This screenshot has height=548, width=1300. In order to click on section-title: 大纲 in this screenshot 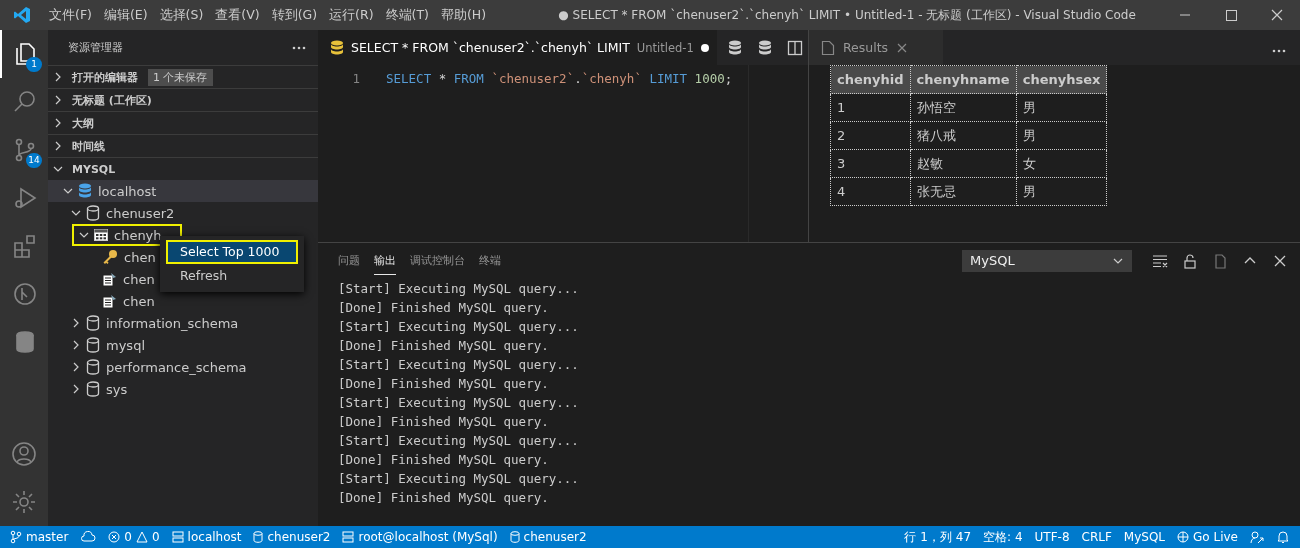, I will do `click(83, 123)`.